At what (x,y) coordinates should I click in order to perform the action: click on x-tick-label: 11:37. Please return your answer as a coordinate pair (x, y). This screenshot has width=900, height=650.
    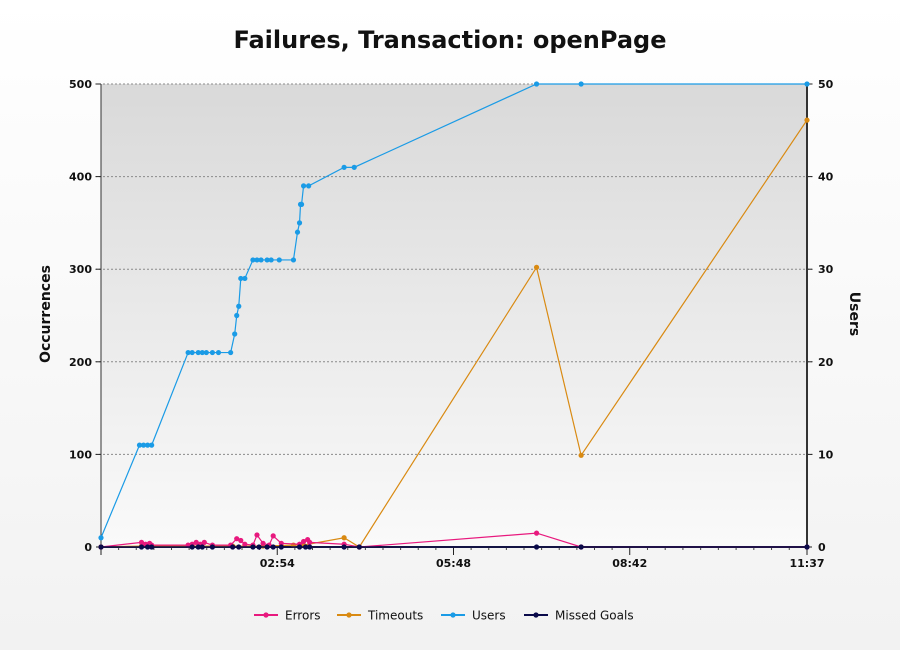
    Looking at the image, I should click on (806, 563).